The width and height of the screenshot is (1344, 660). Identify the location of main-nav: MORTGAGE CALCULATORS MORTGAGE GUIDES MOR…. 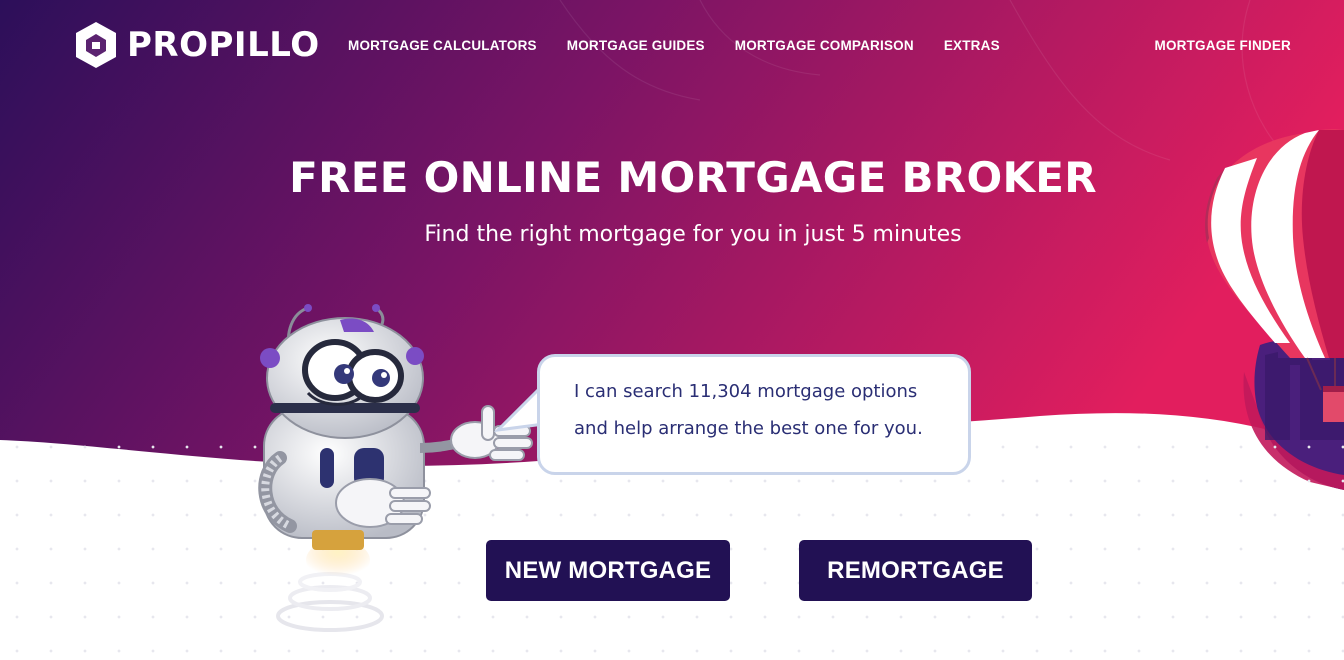
(674, 45).